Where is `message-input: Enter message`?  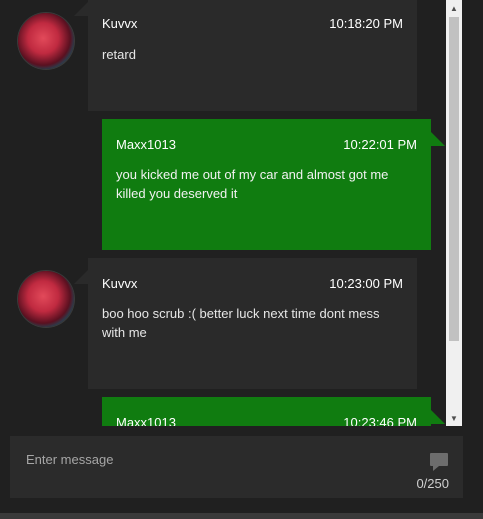 message-input: Enter message is located at coordinates (69, 459).